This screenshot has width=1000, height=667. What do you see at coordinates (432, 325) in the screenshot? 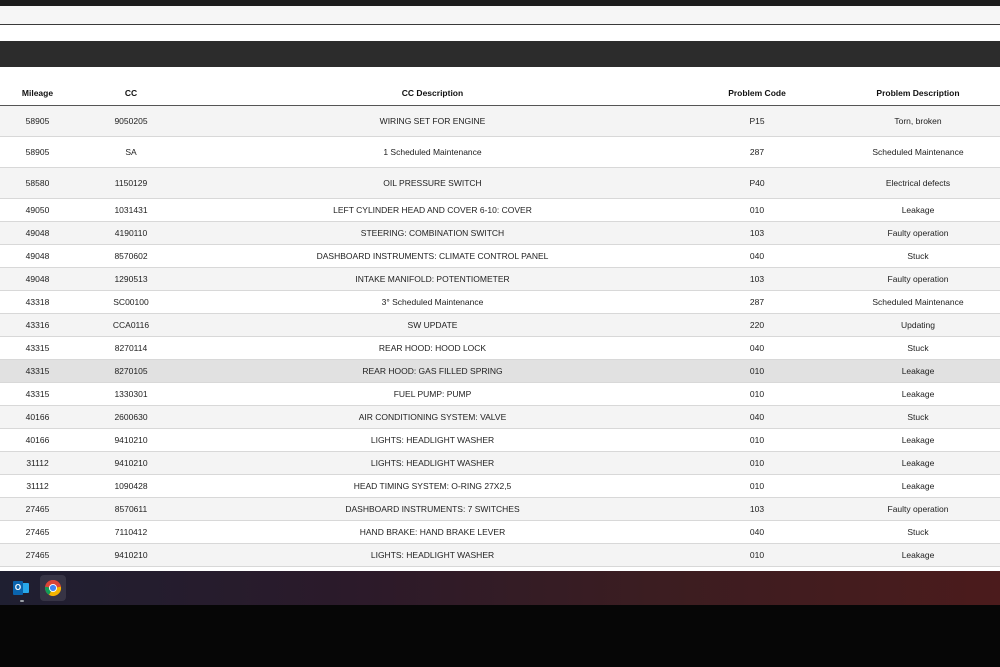
I see `cc-description-cell: SW UPDATE` at bounding box center [432, 325].